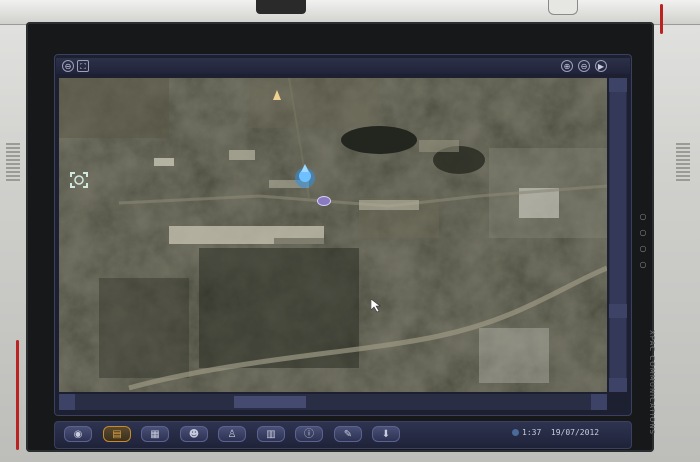  What do you see at coordinates (270, 402) in the screenshot?
I see `horizontal-scroll-thumb` at bounding box center [270, 402].